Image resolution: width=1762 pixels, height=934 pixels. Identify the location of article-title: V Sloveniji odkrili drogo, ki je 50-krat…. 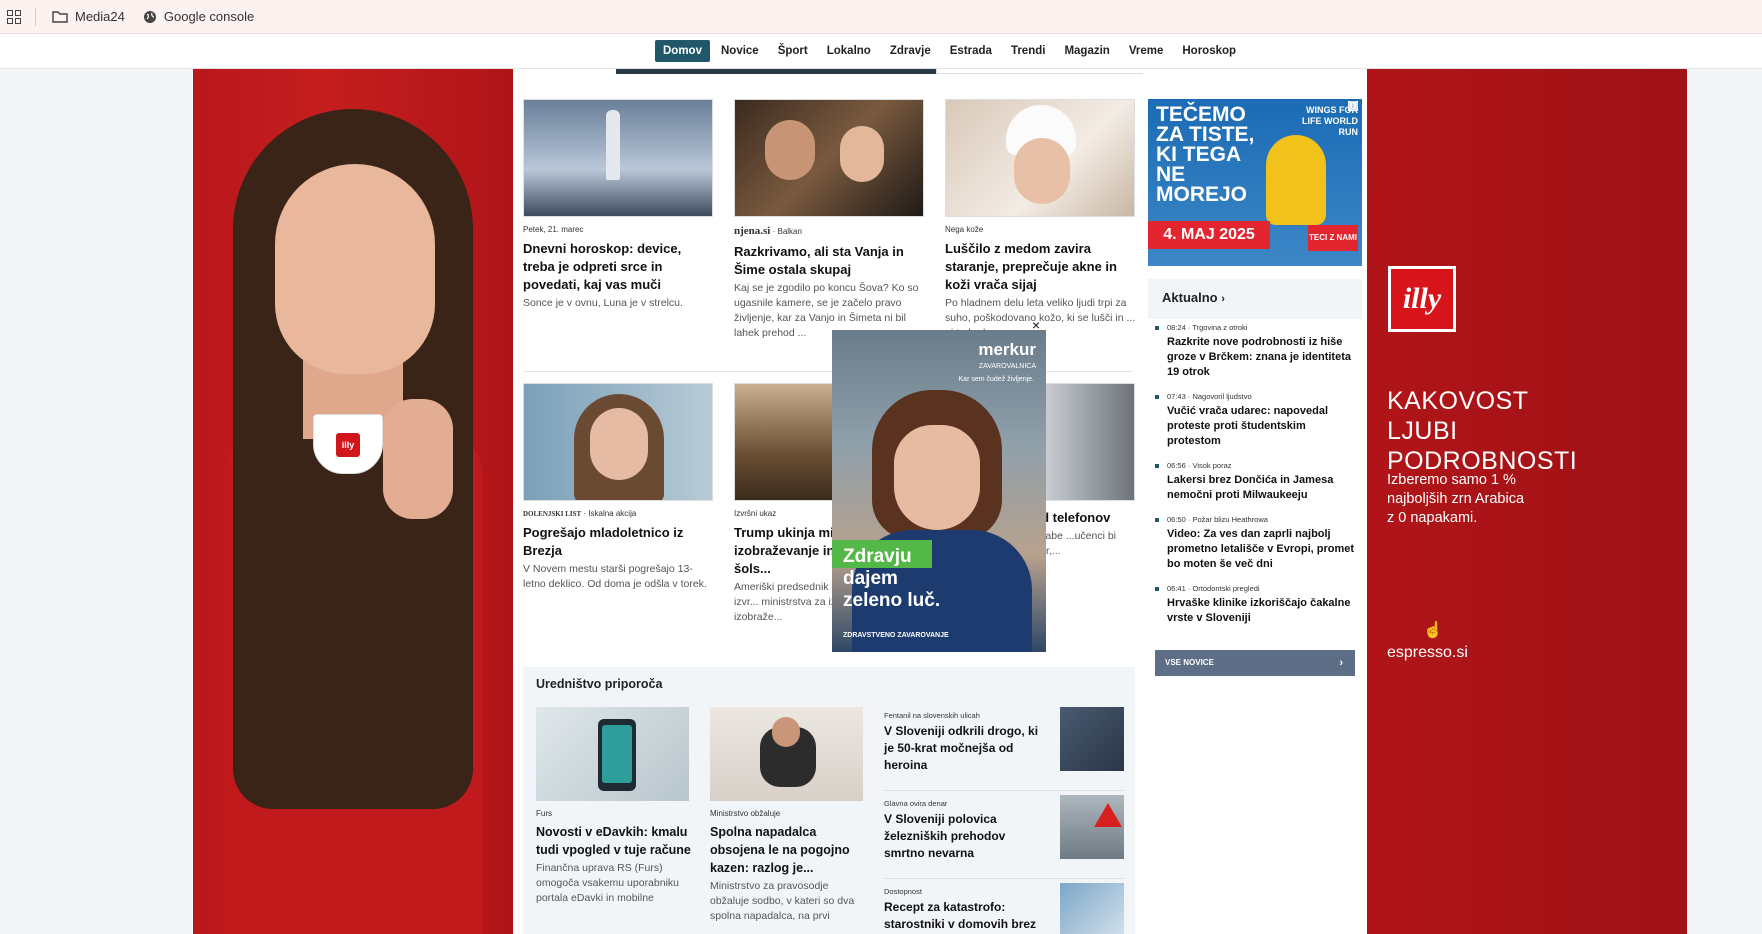
(966, 748).